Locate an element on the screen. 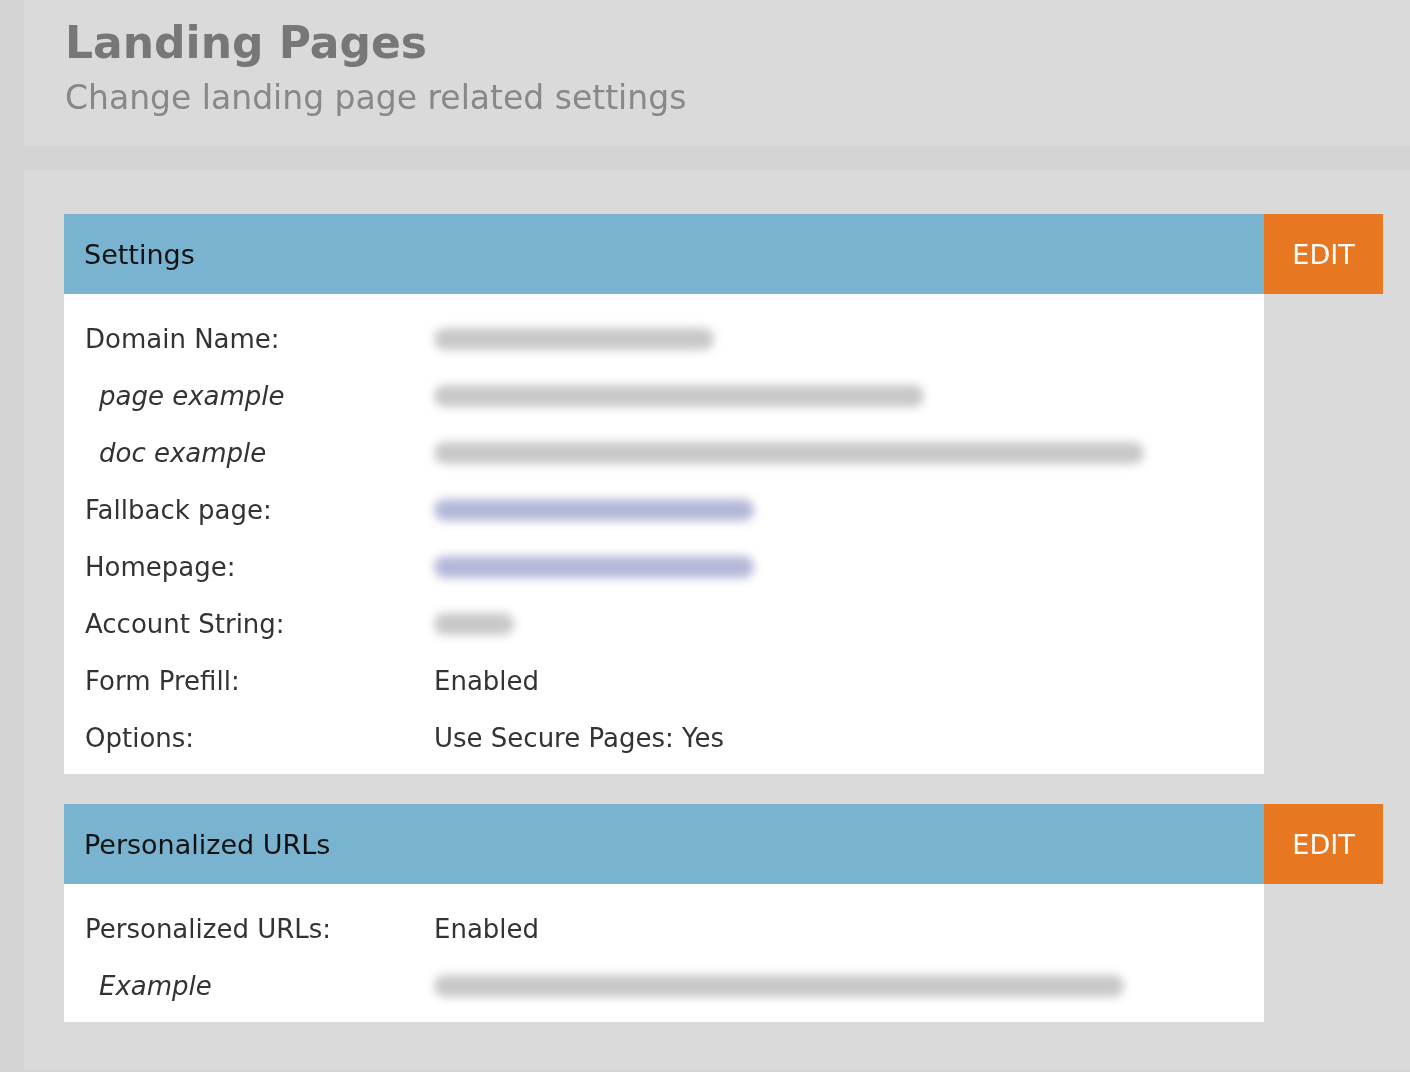  setting-label: Example is located at coordinates (155, 985).